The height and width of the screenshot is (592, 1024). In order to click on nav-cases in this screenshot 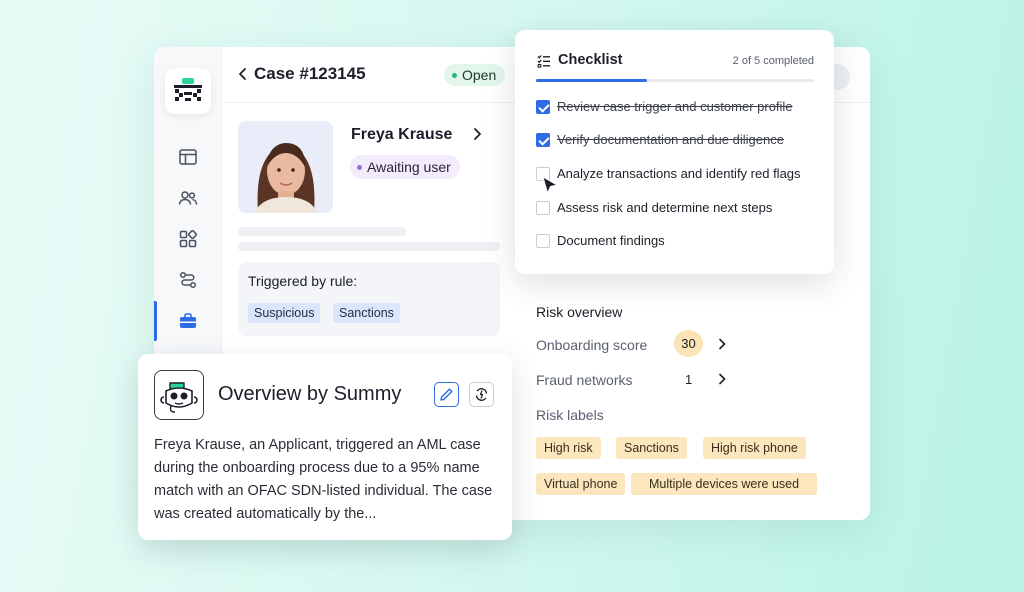, I will do `click(188, 321)`.